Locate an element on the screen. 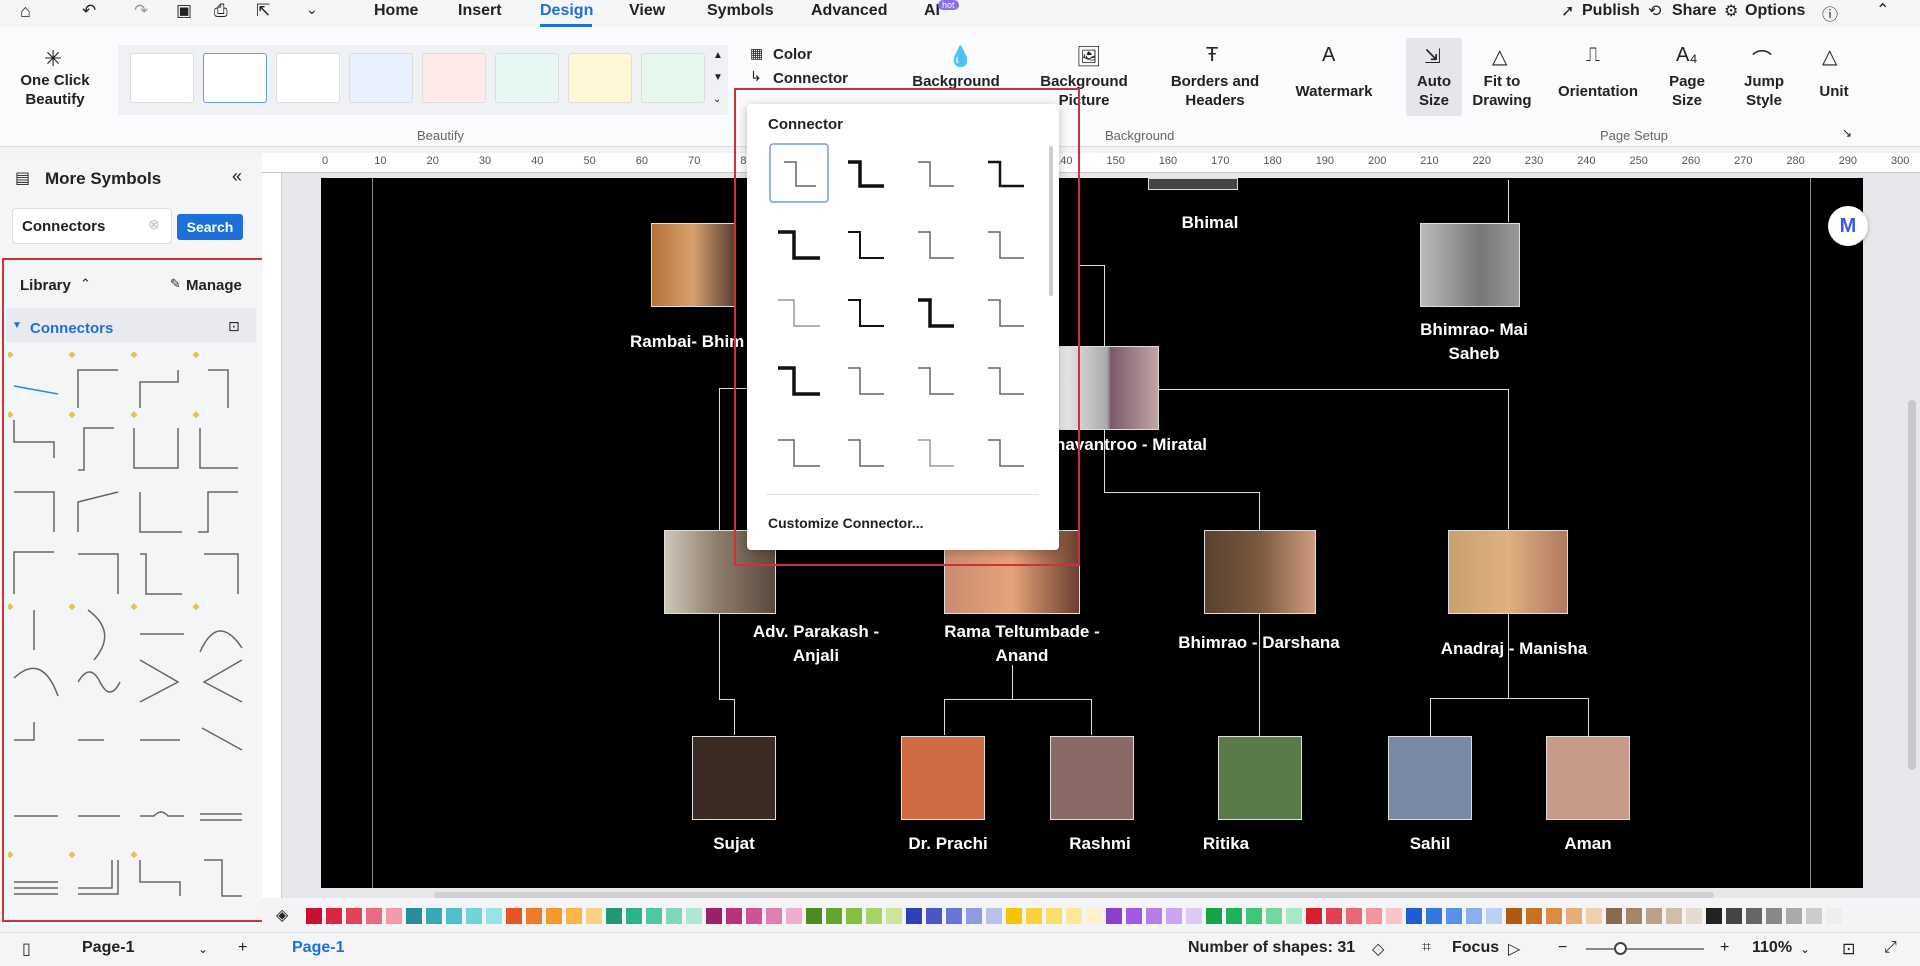 The image size is (1920, 966). connector-button: Connector is located at coordinates (810, 78).